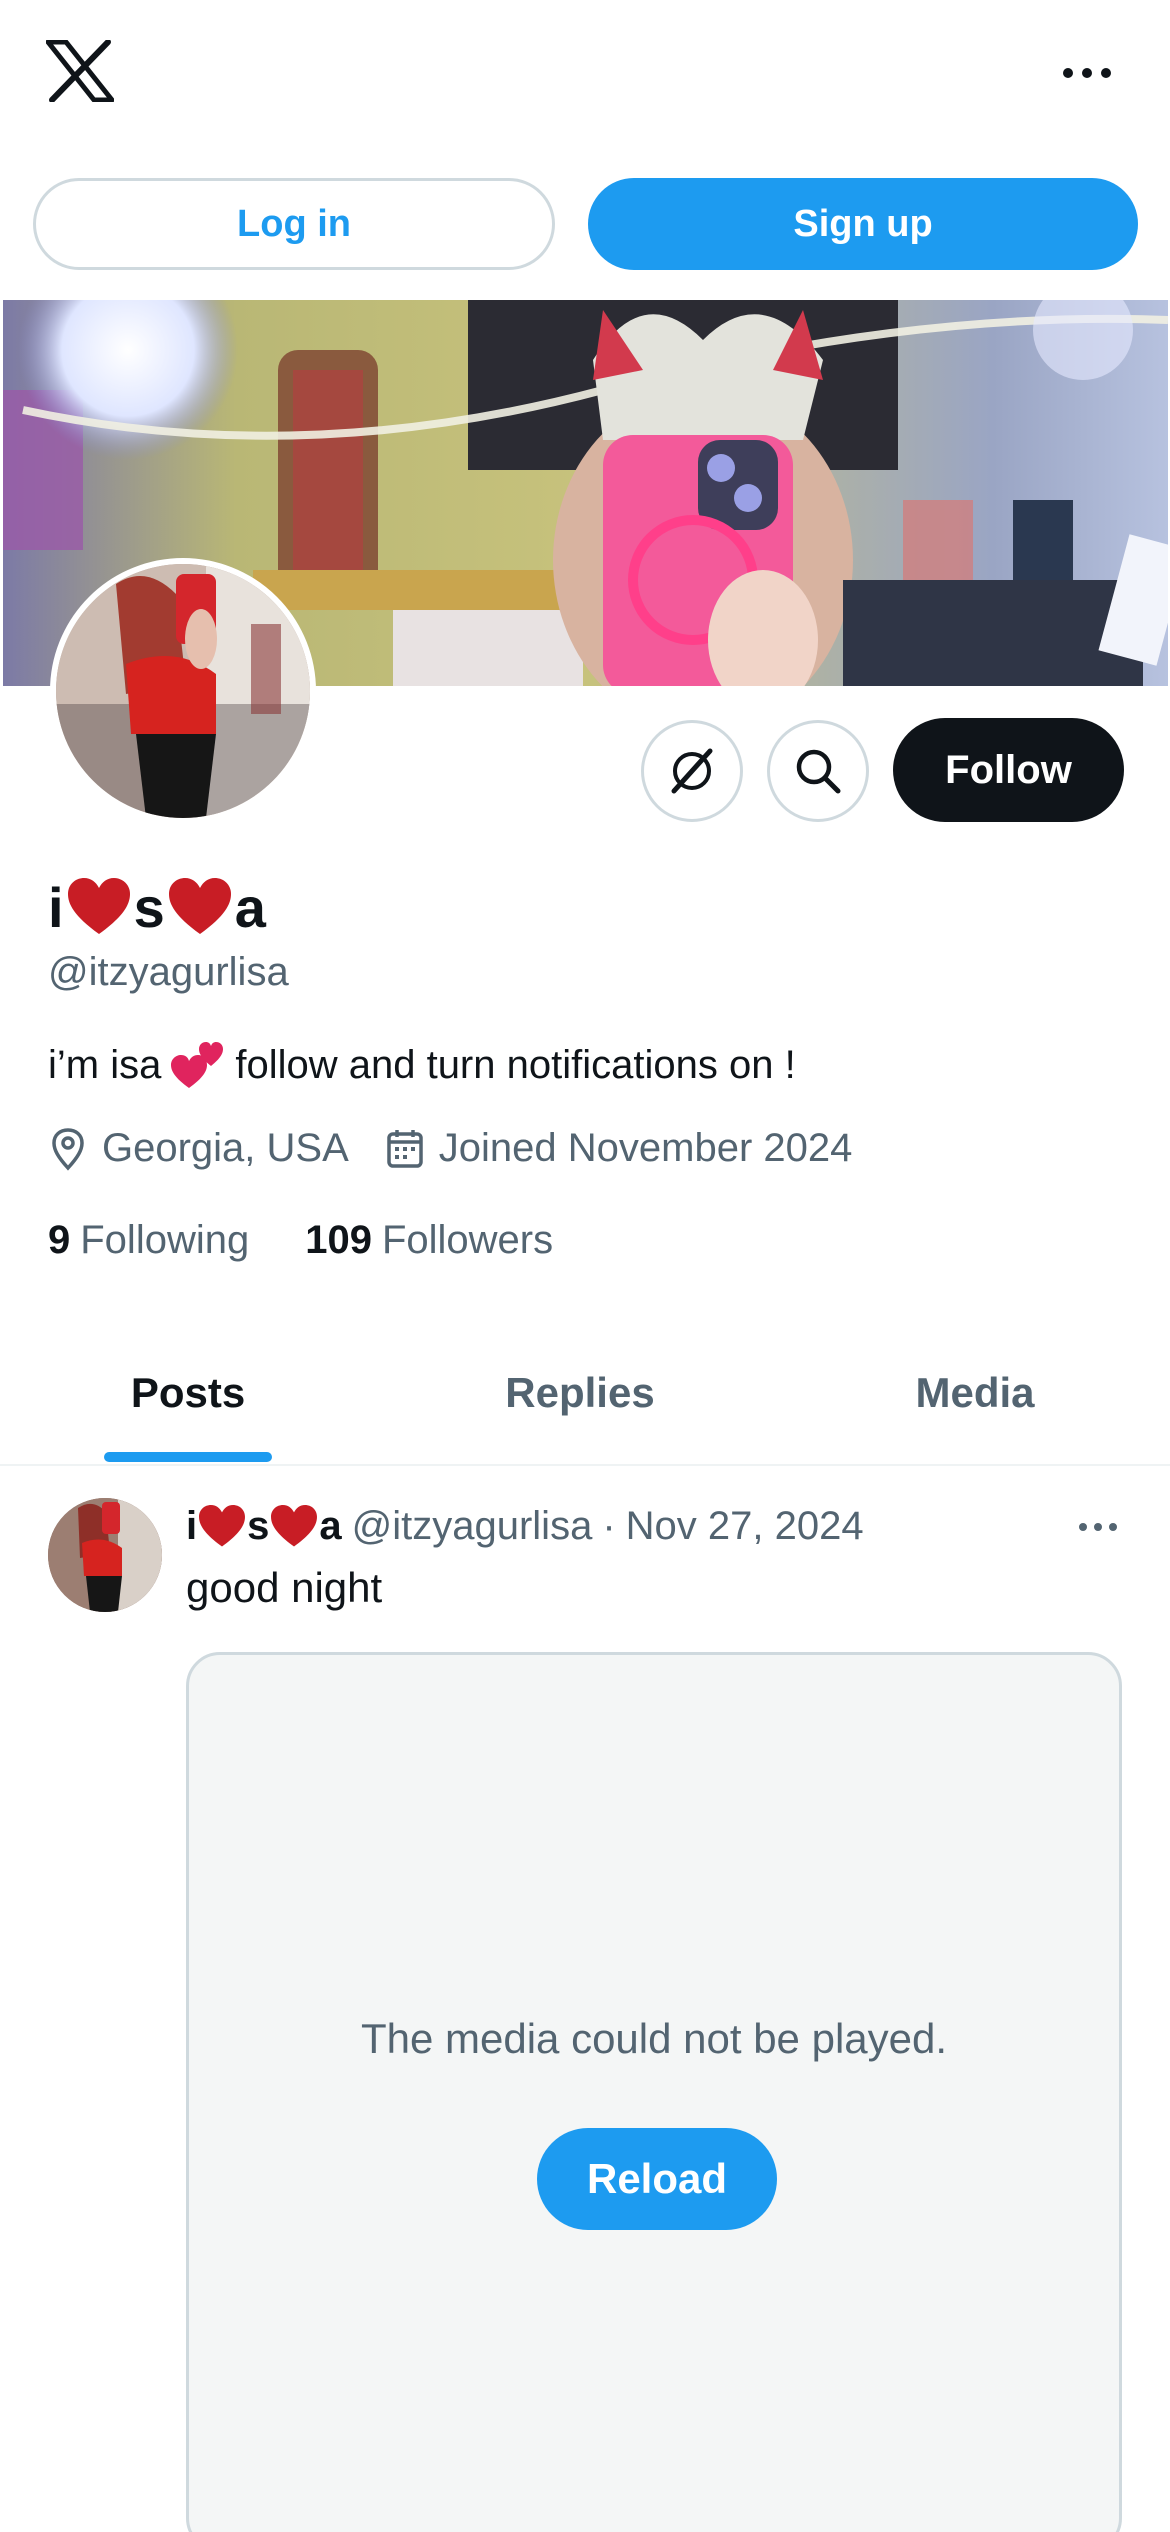  Describe the element at coordinates (188, 1393) in the screenshot. I see `tab-posts: Posts` at that location.